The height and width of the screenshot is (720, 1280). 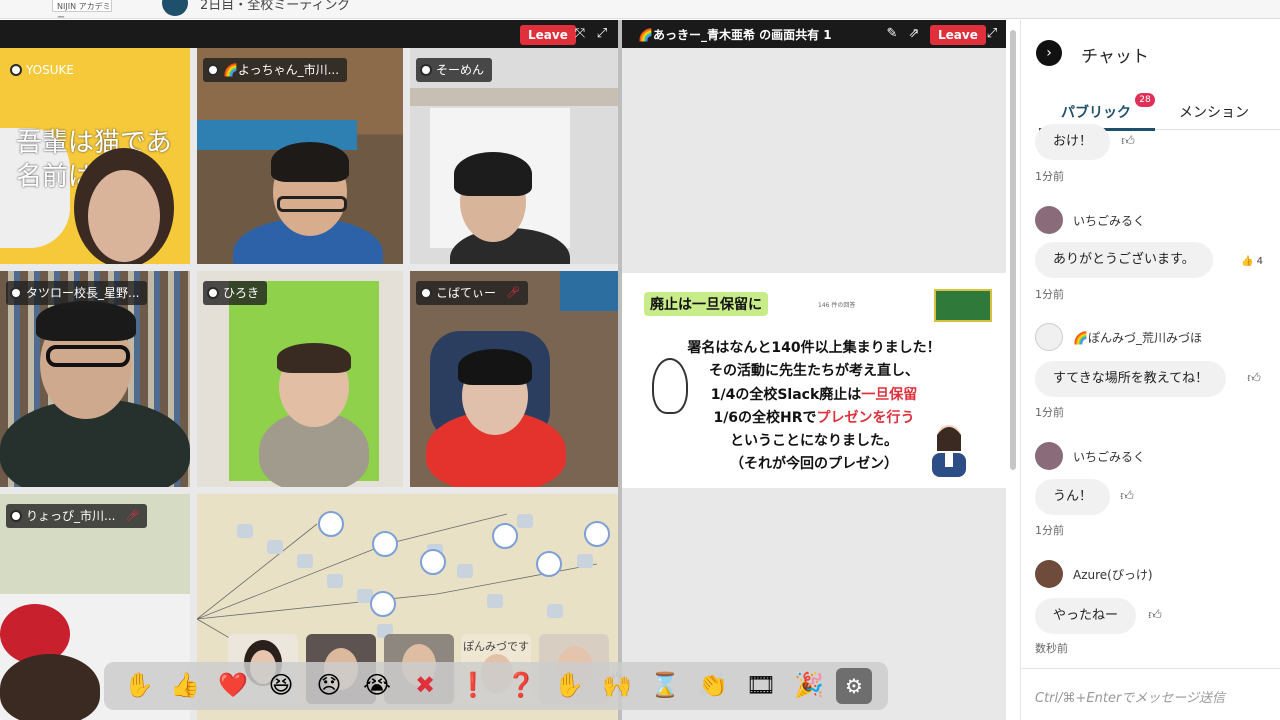 What do you see at coordinates (713, 685) in the screenshot?
I see `clap-icon: 👏` at bounding box center [713, 685].